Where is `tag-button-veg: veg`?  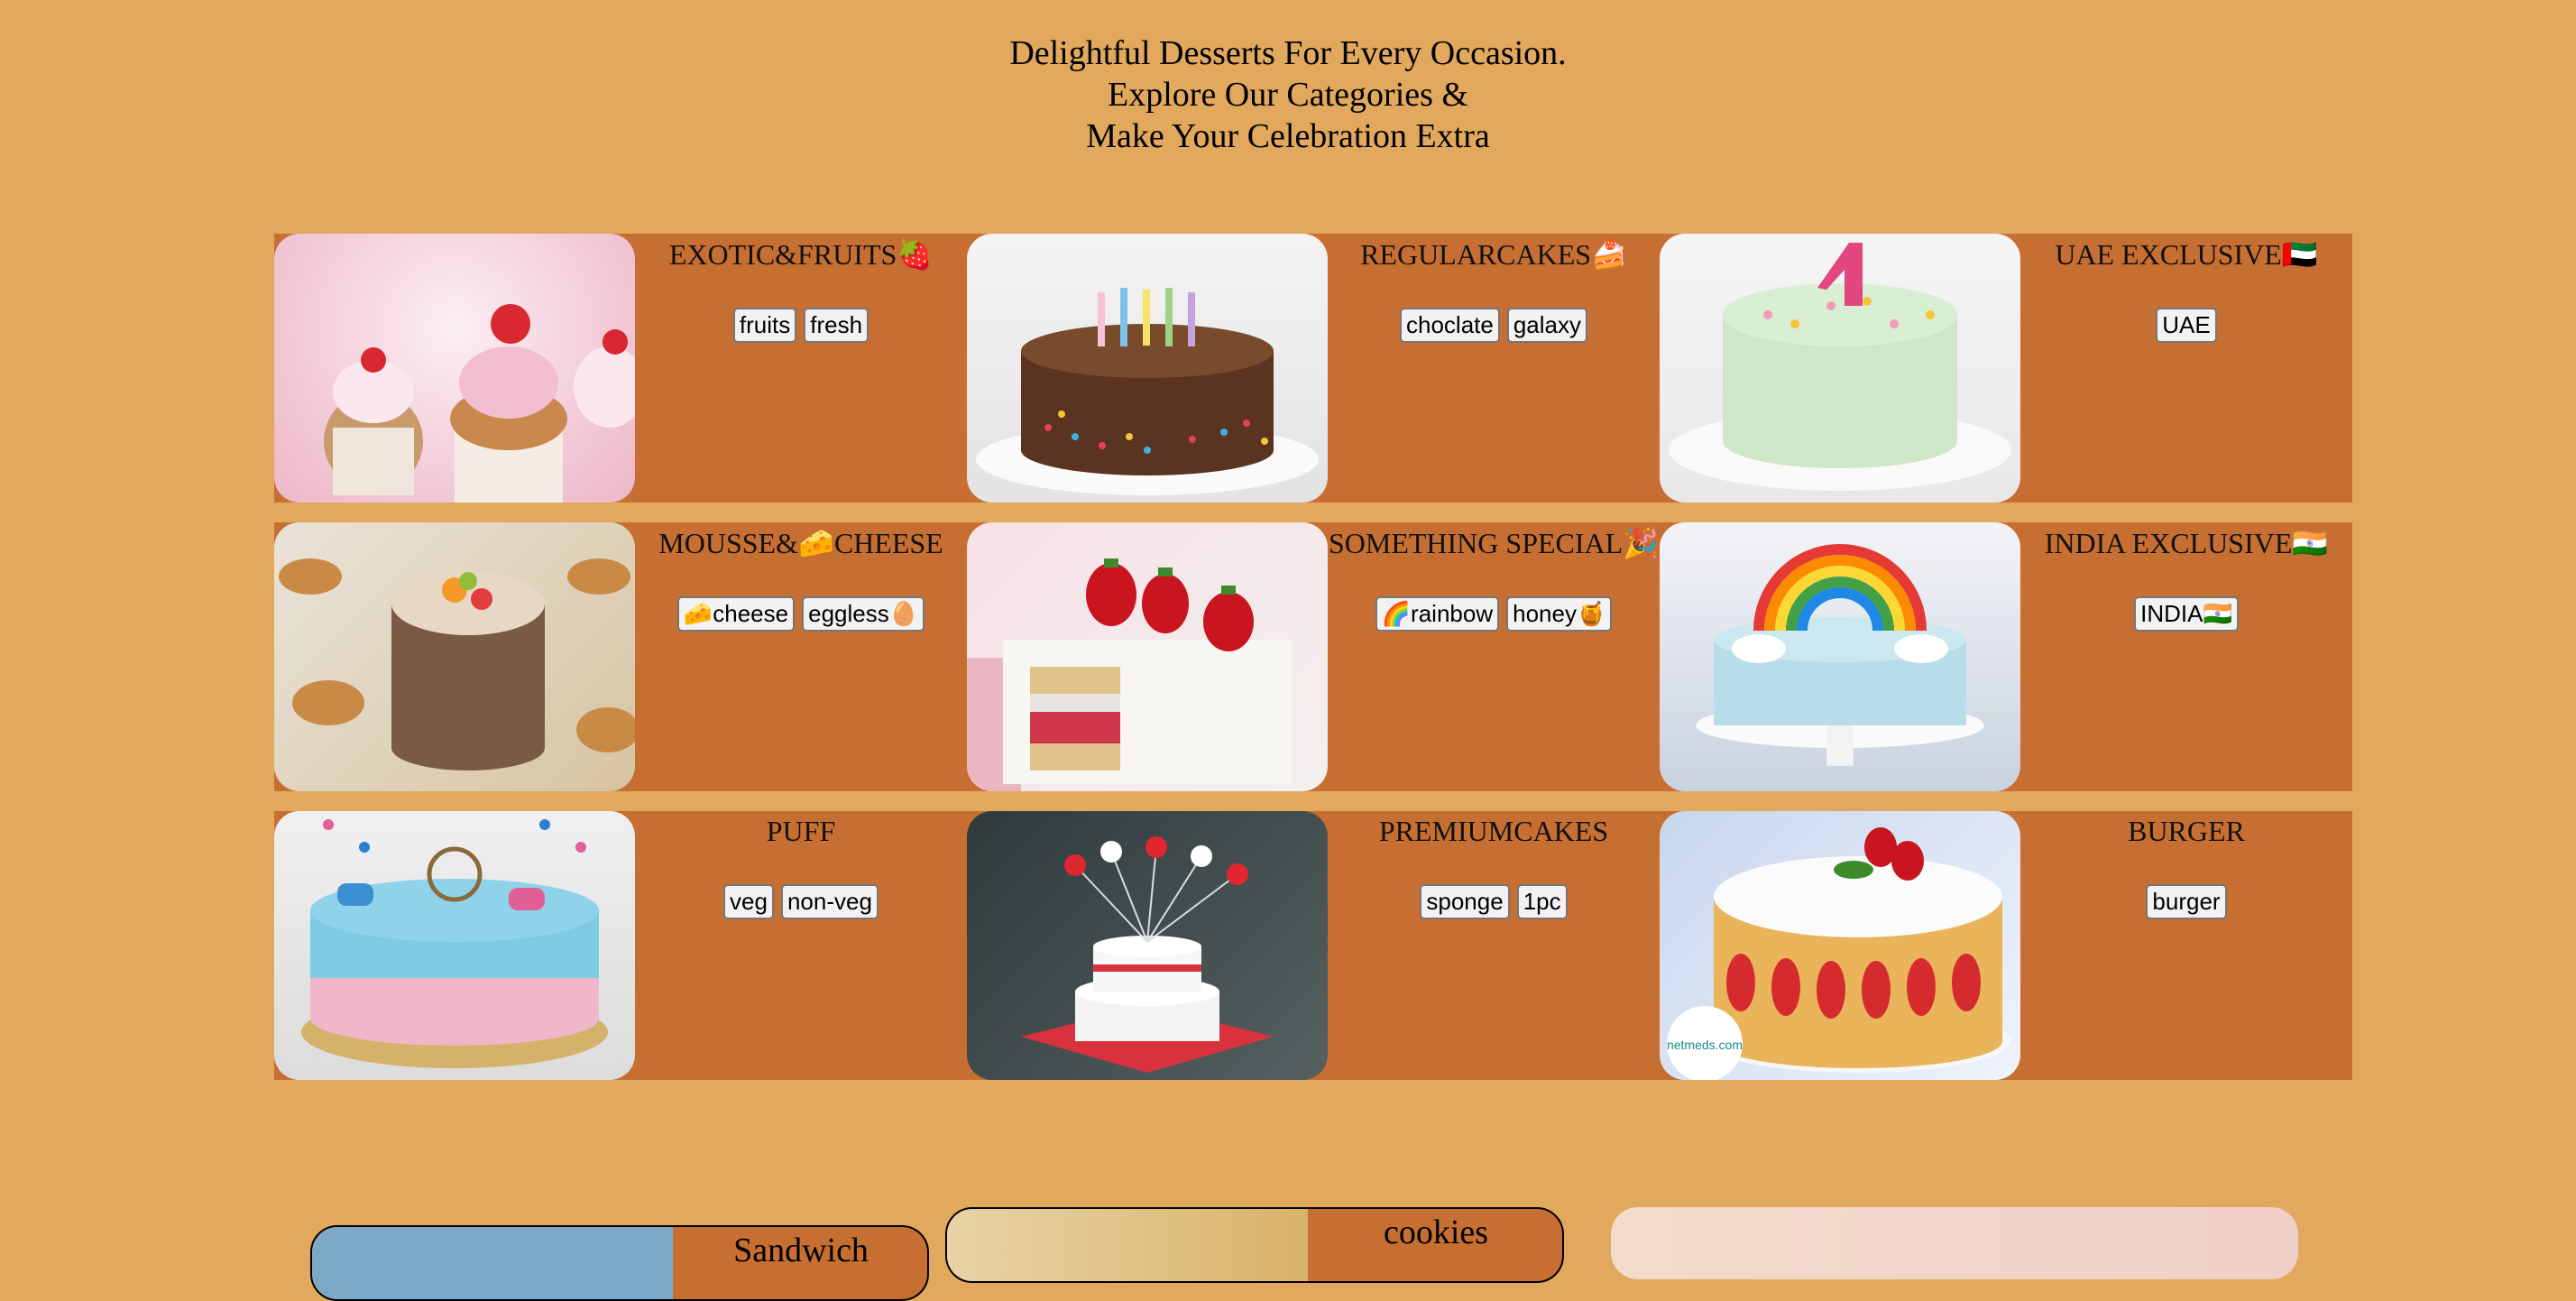 tag-button-veg: veg is located at coordinates (749, 901).